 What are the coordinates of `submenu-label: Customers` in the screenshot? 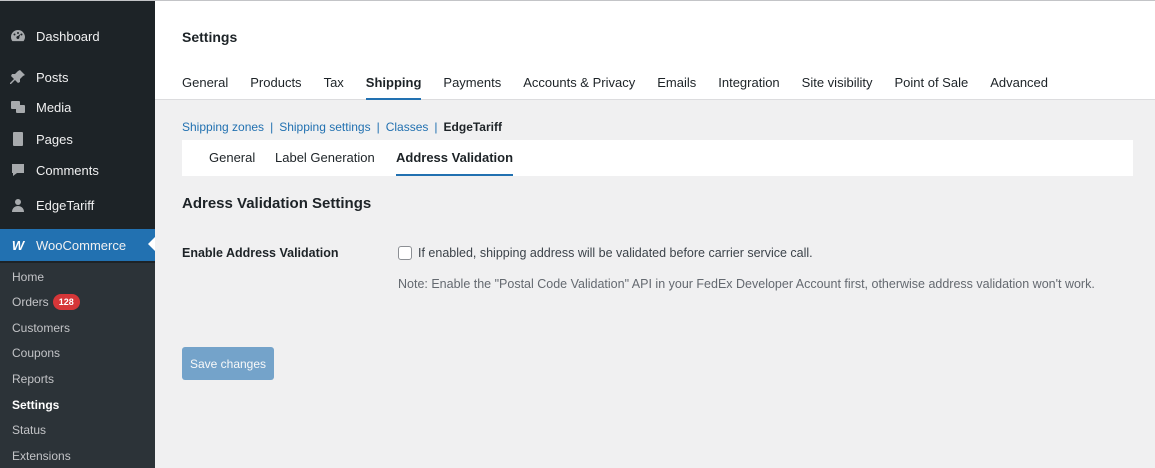 It's located at (41, 328).